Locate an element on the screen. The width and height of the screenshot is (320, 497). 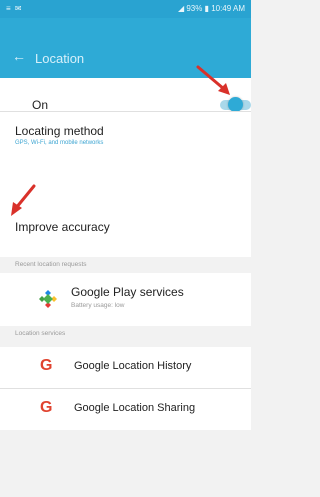
status-bar-left: ≡ ✉ is located at coordinates (14, 8).